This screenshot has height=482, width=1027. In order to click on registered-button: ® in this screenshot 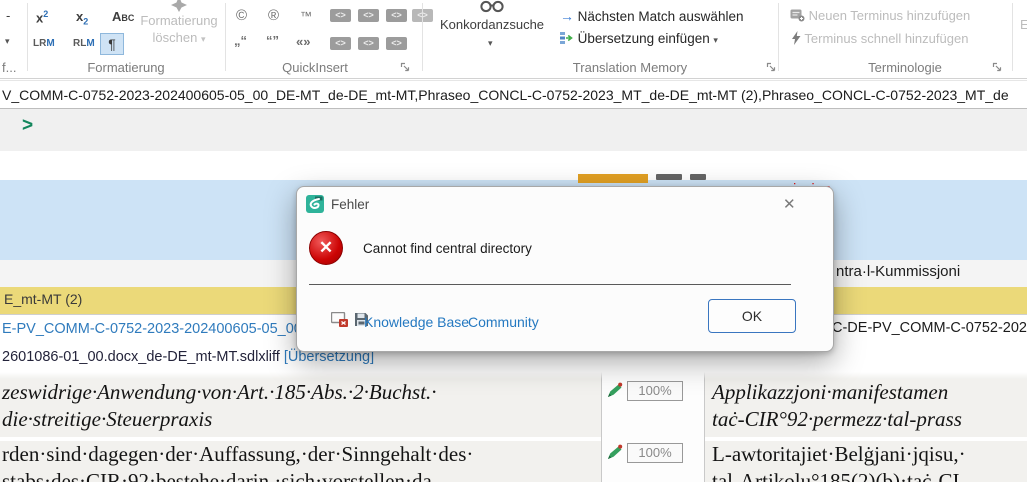, I will do `click(273, 15)`.